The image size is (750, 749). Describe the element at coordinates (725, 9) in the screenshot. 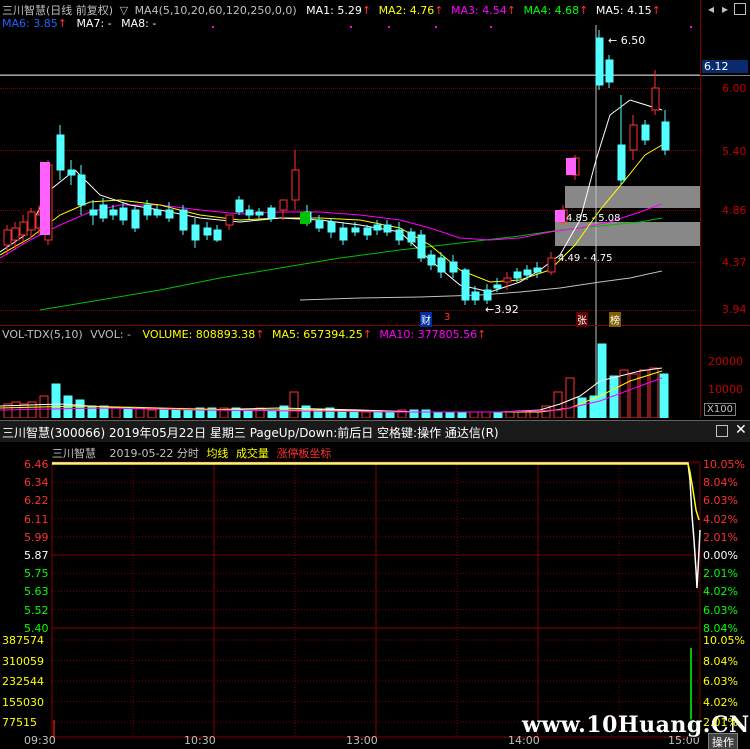

I see `next-icon: ▸` at that location.